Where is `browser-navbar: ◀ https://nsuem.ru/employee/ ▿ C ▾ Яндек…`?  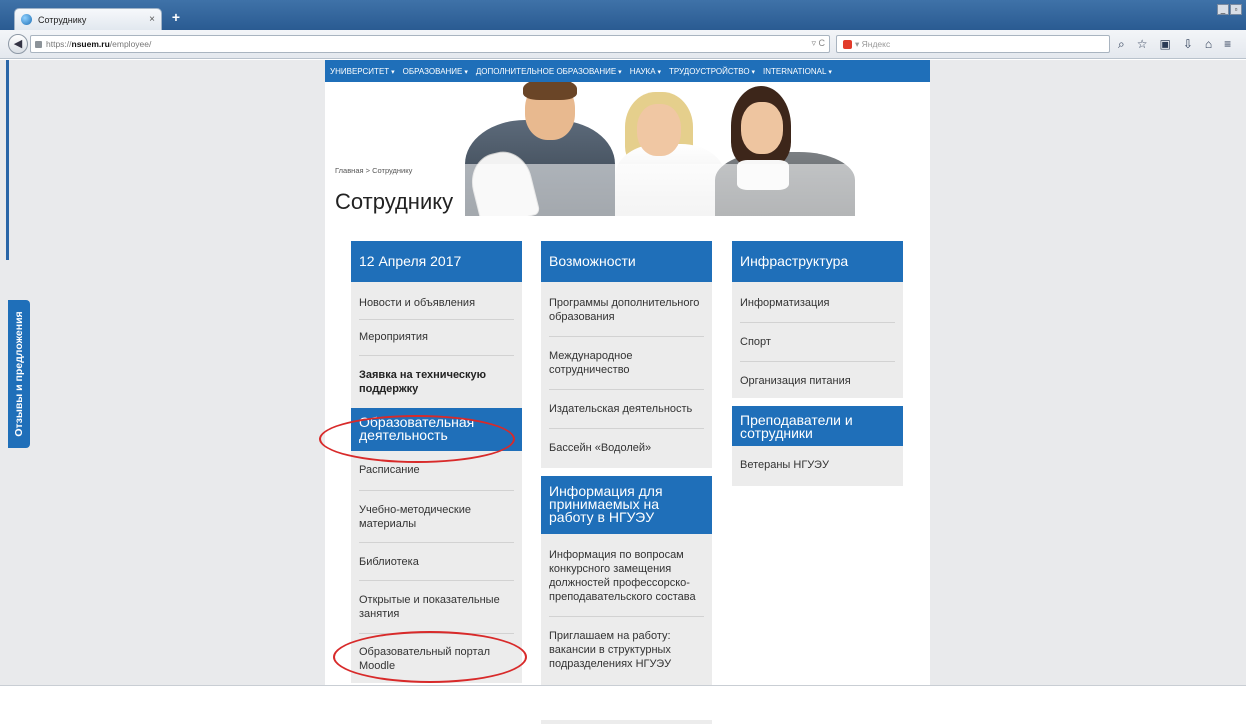
browser-navbar: ◀ https://nsuem.ru/employee/ ▿ C ▾ Яндек… is located at coordinates (623, 44).